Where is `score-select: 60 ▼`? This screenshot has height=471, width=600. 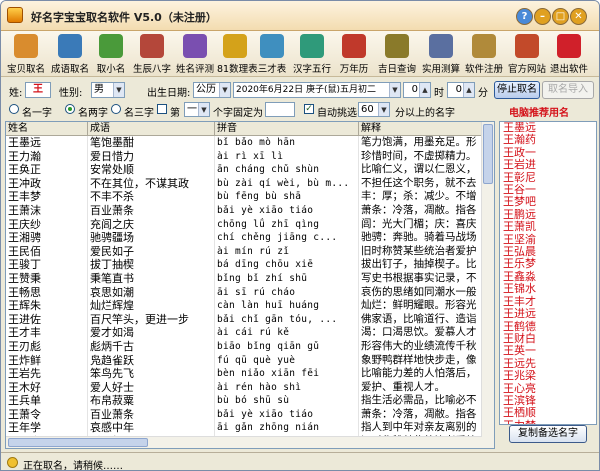
score-select: 60 ▼ is located at coordinates (374, 109).